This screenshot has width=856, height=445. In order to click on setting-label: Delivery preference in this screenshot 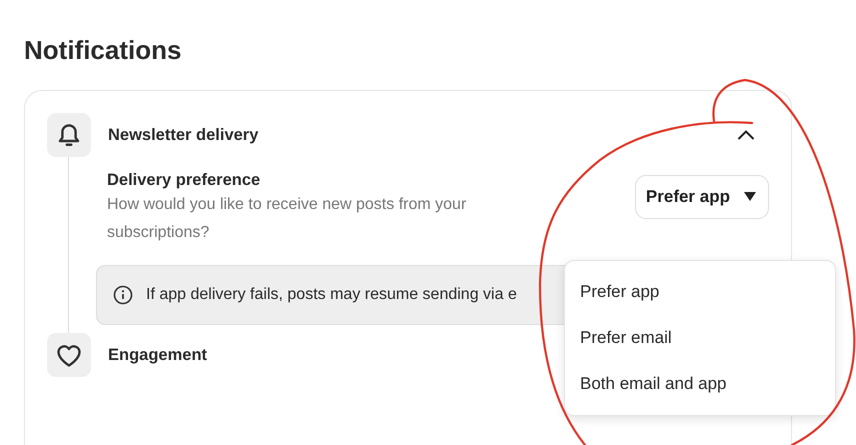, I will do `click(184, 180)`.